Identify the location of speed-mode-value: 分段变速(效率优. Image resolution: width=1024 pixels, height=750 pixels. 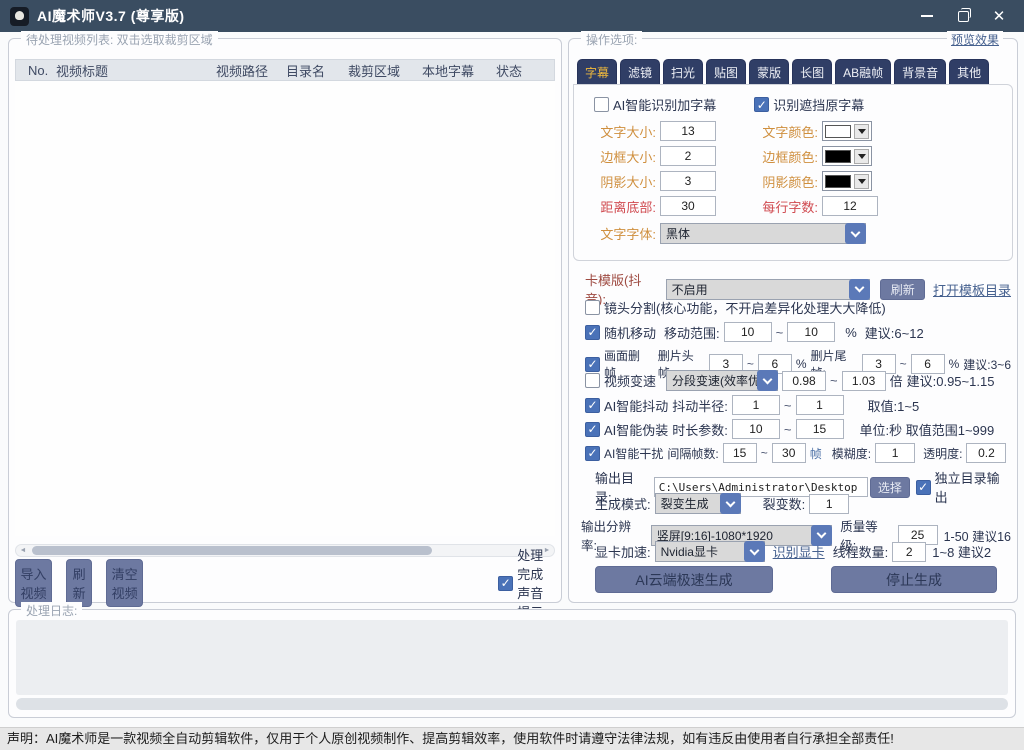
(715, 381).